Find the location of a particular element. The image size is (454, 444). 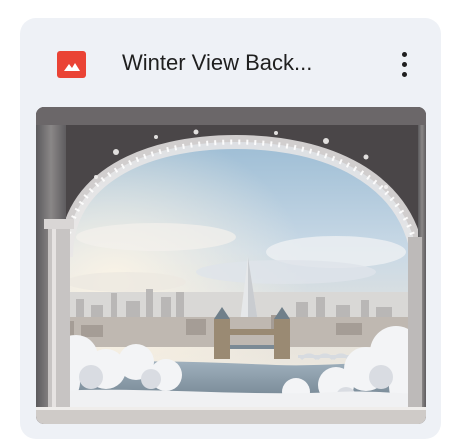

more-vert-icon is located at coordinates (404, 54).